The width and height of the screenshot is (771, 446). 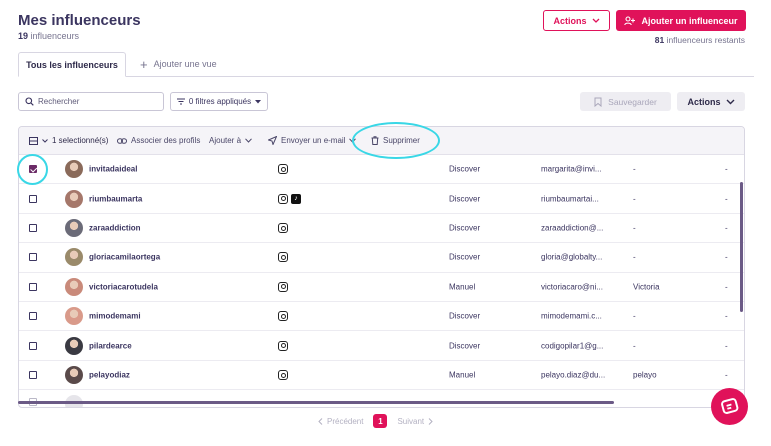 I want to click on add-to-dropdown: Ajouter à, so click(x=230, y=140).